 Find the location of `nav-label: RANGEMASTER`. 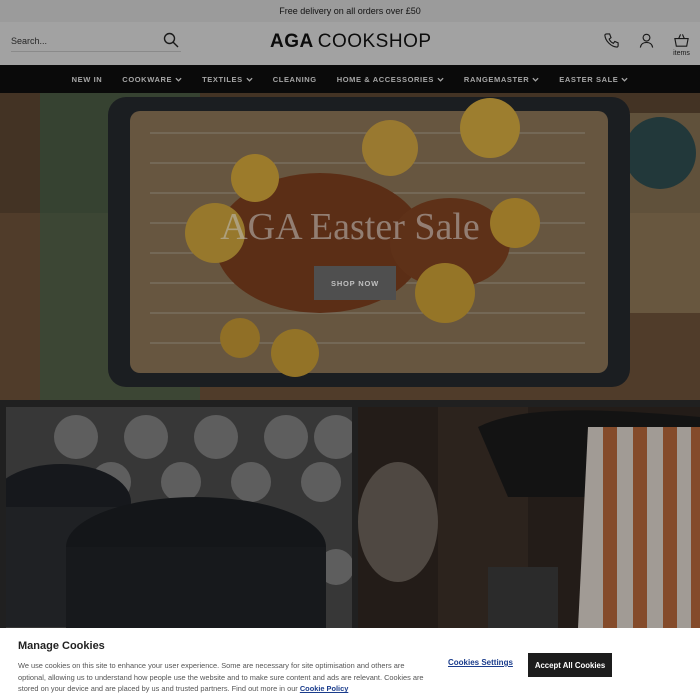

nav-label: RANGEMASTER is located at coordinates (496, 79).